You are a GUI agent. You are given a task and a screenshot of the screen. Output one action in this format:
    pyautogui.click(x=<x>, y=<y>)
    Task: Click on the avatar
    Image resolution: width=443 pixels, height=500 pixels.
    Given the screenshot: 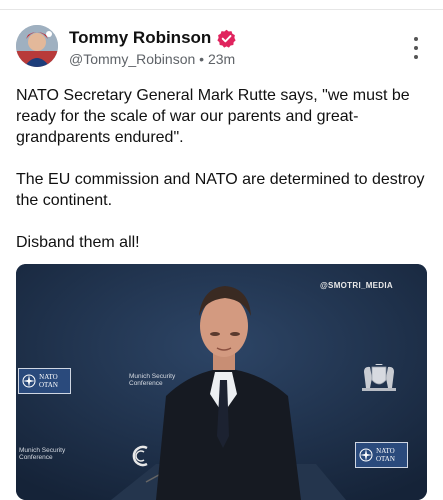 What is the action you would take?
    pyautogui.click(x=37, y=46)
    